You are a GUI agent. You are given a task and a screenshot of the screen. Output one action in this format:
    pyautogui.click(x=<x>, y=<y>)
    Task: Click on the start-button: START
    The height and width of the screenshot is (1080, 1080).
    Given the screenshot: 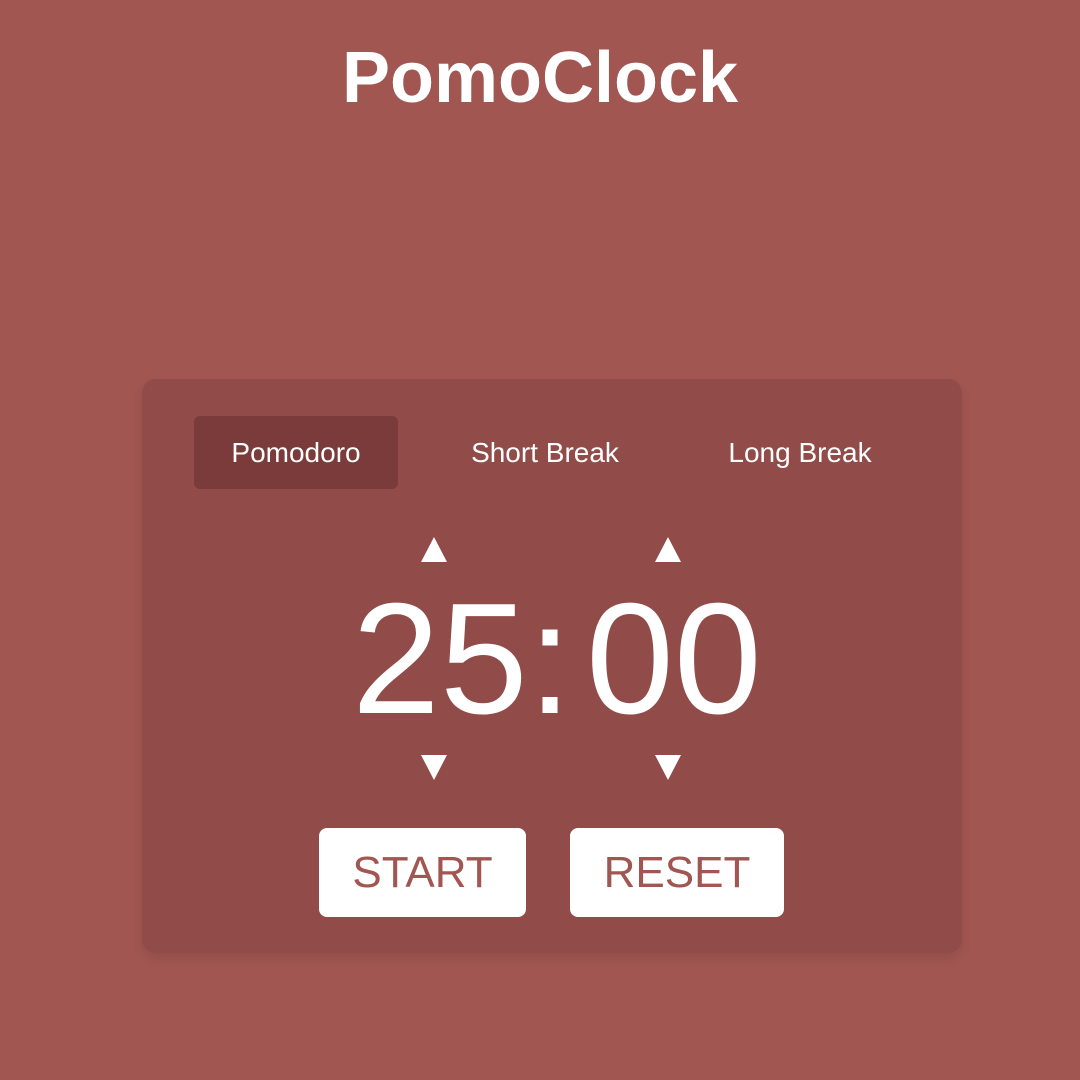 What is the action you would take?
    pyautogui.click(x=422, y=872)
    